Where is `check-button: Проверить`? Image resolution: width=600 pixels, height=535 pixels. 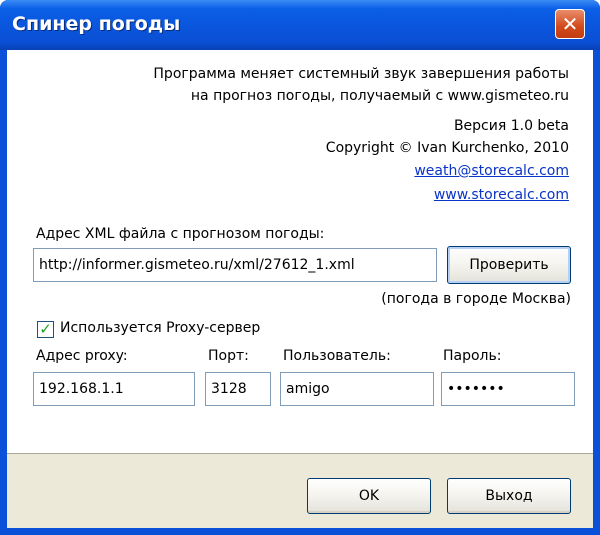
check-button: Проверить is located at coordinates (509, 265).